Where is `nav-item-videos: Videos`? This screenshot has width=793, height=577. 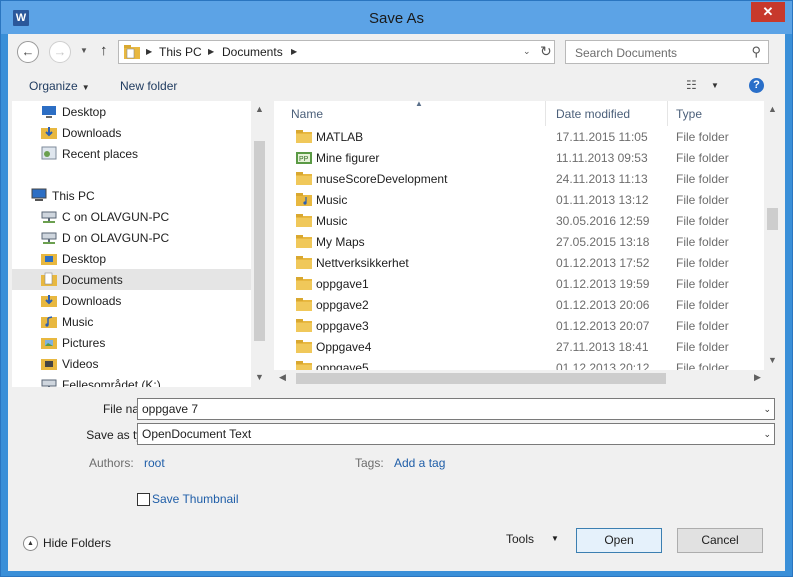
nav-item-videos: Videos is located at coordinates (132, 363).